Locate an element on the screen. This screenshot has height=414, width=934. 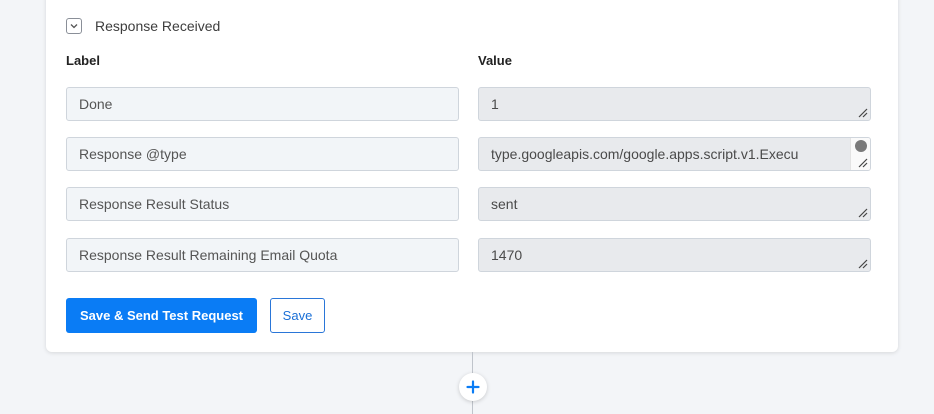
section-header: Response Received is located at coordinates (143, 26).